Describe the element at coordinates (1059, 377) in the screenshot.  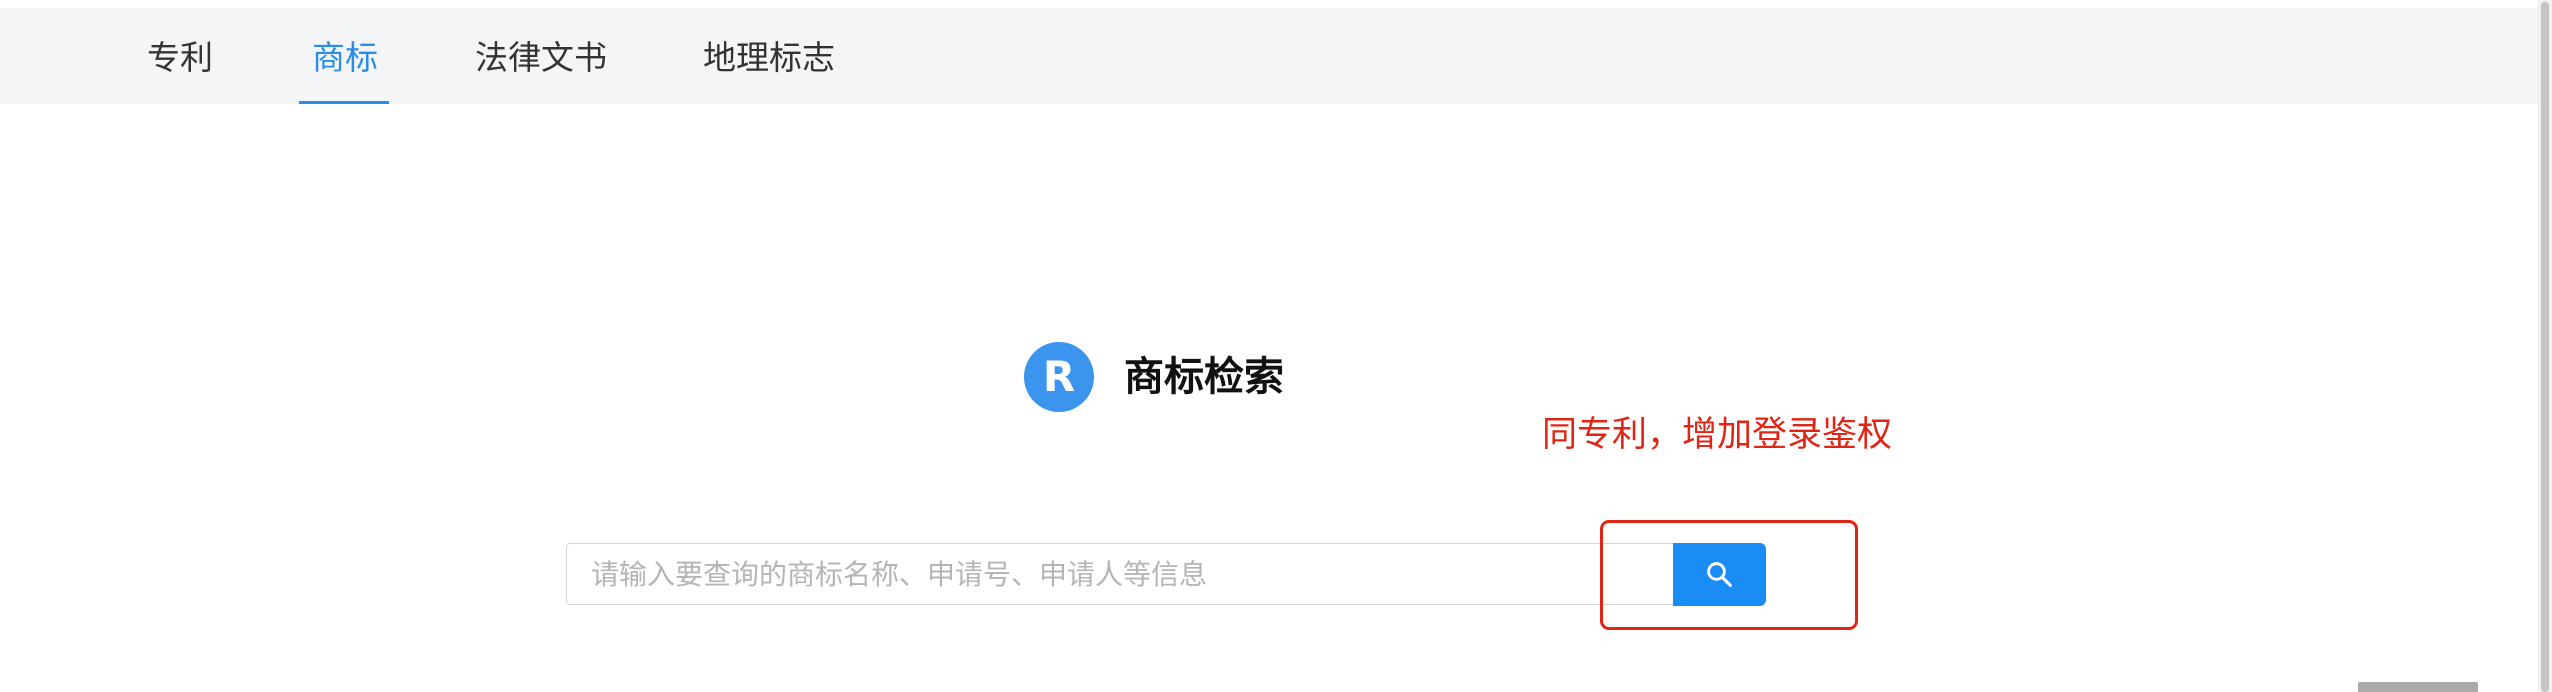
I see `trademark-logo-icon: R` at that location.